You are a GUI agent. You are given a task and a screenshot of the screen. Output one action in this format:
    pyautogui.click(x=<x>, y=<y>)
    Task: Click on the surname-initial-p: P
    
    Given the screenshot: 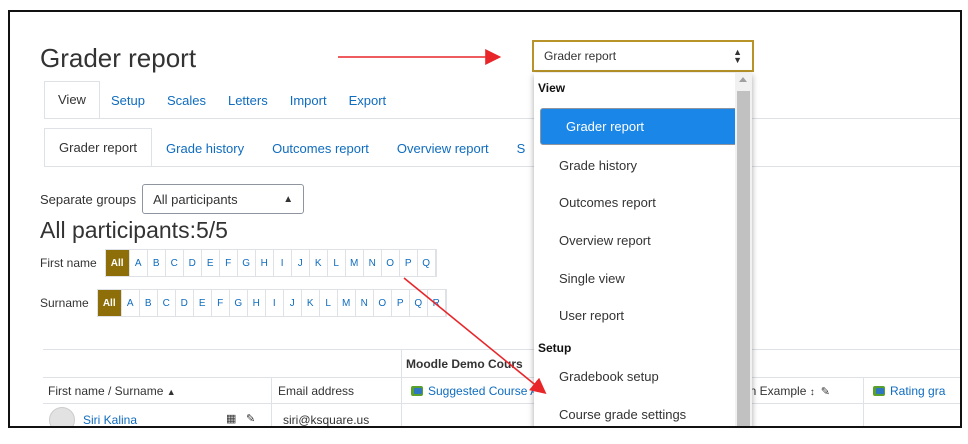 What is the action you would take?
    pyautogui.click(x=401, y=303)
    